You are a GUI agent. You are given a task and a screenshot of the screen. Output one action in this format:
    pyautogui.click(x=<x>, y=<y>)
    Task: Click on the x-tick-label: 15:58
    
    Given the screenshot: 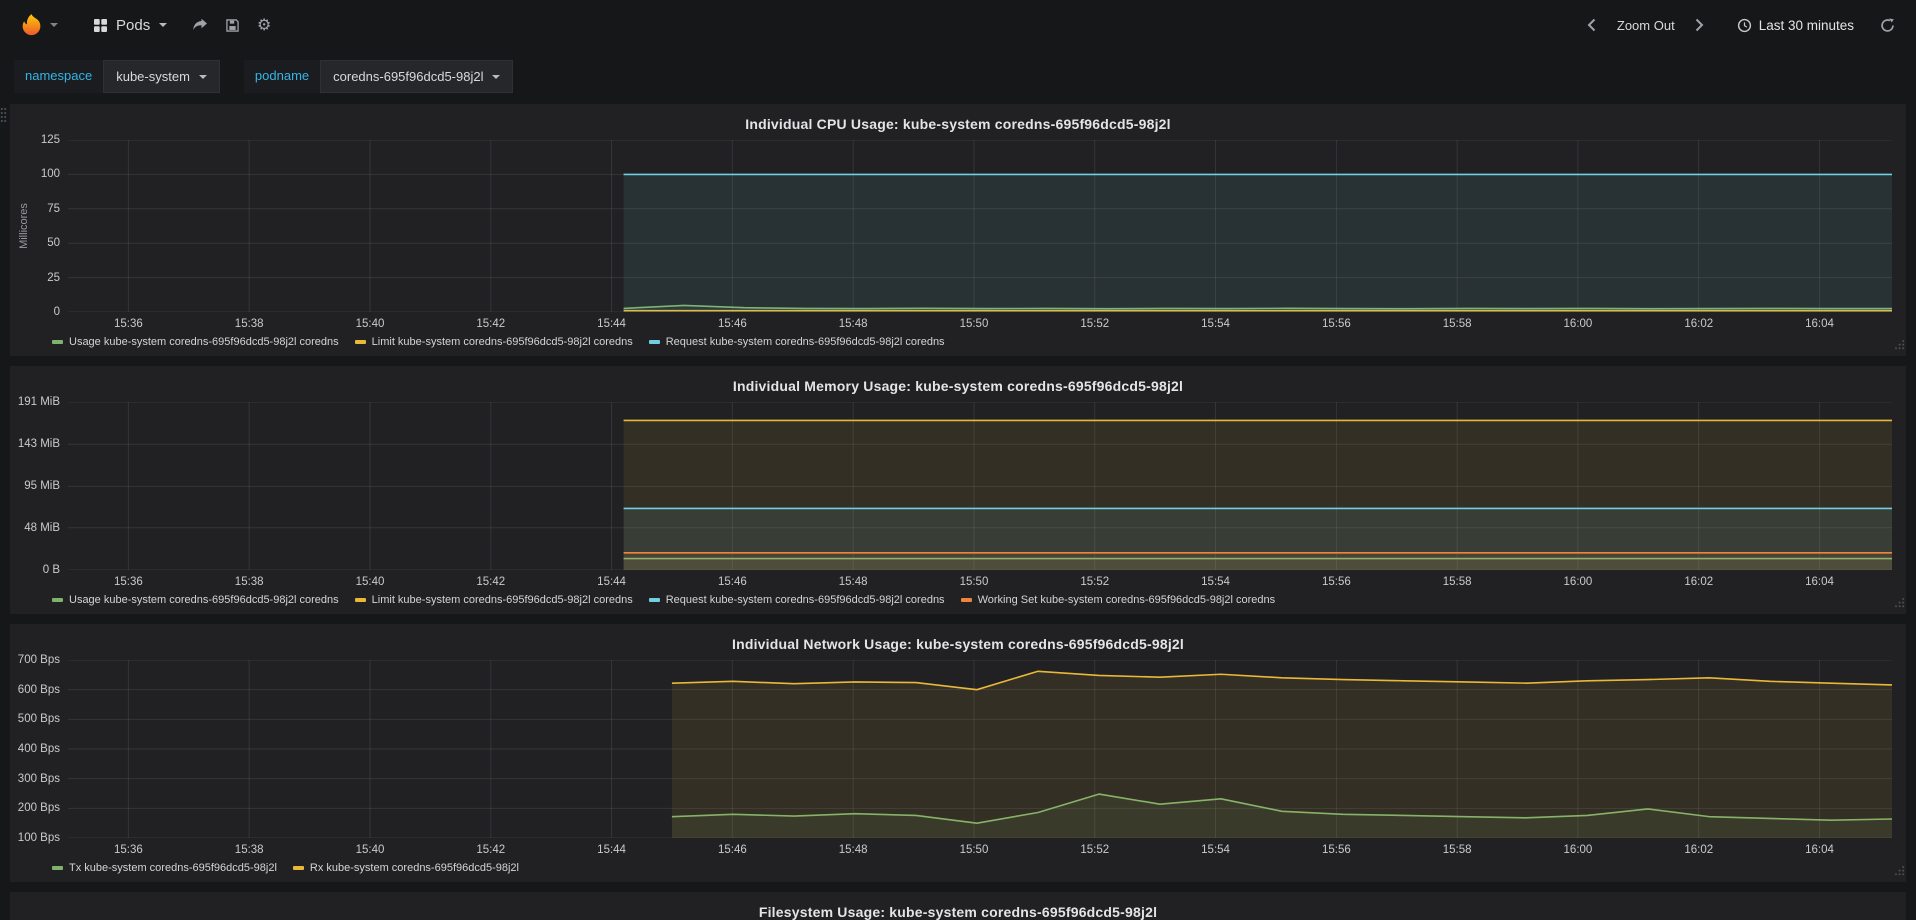 What is the action you would take?
    pyautogui.click(x=1457, y=850)
    